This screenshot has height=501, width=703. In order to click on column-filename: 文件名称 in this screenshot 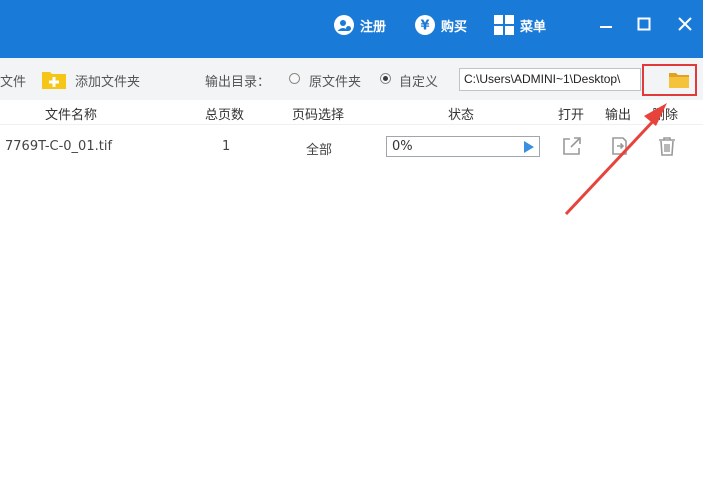, I will do `click(71, 115)`.